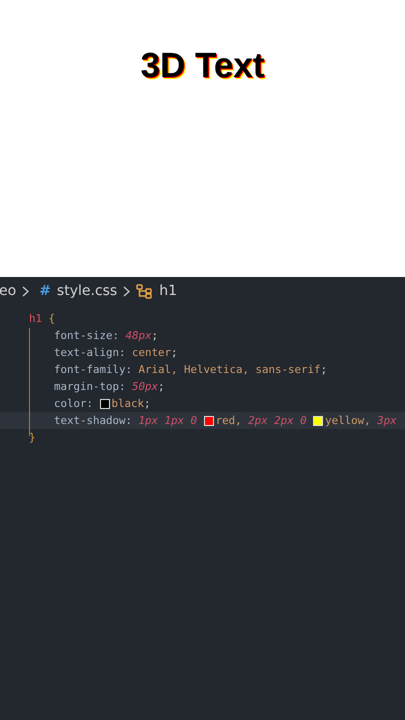 The height and width of the screenshot is (720, 405). Describe the element at coordinates (35, 319) in the screenshot. I see `code-token: h1` at that location.